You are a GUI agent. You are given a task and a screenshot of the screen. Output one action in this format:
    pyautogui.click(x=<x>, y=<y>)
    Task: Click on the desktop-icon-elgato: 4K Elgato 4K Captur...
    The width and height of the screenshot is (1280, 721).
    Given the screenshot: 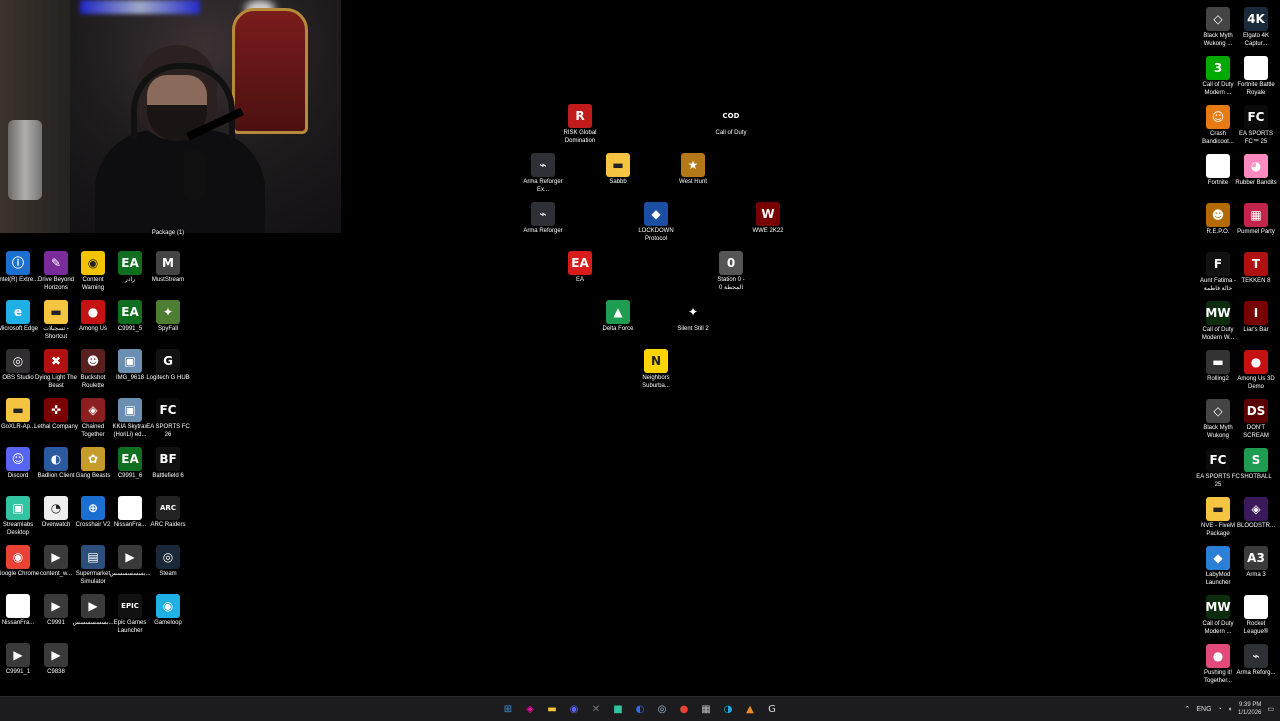 What is the action you would take?
    pyautogui.click(x=1256, y=27)
    